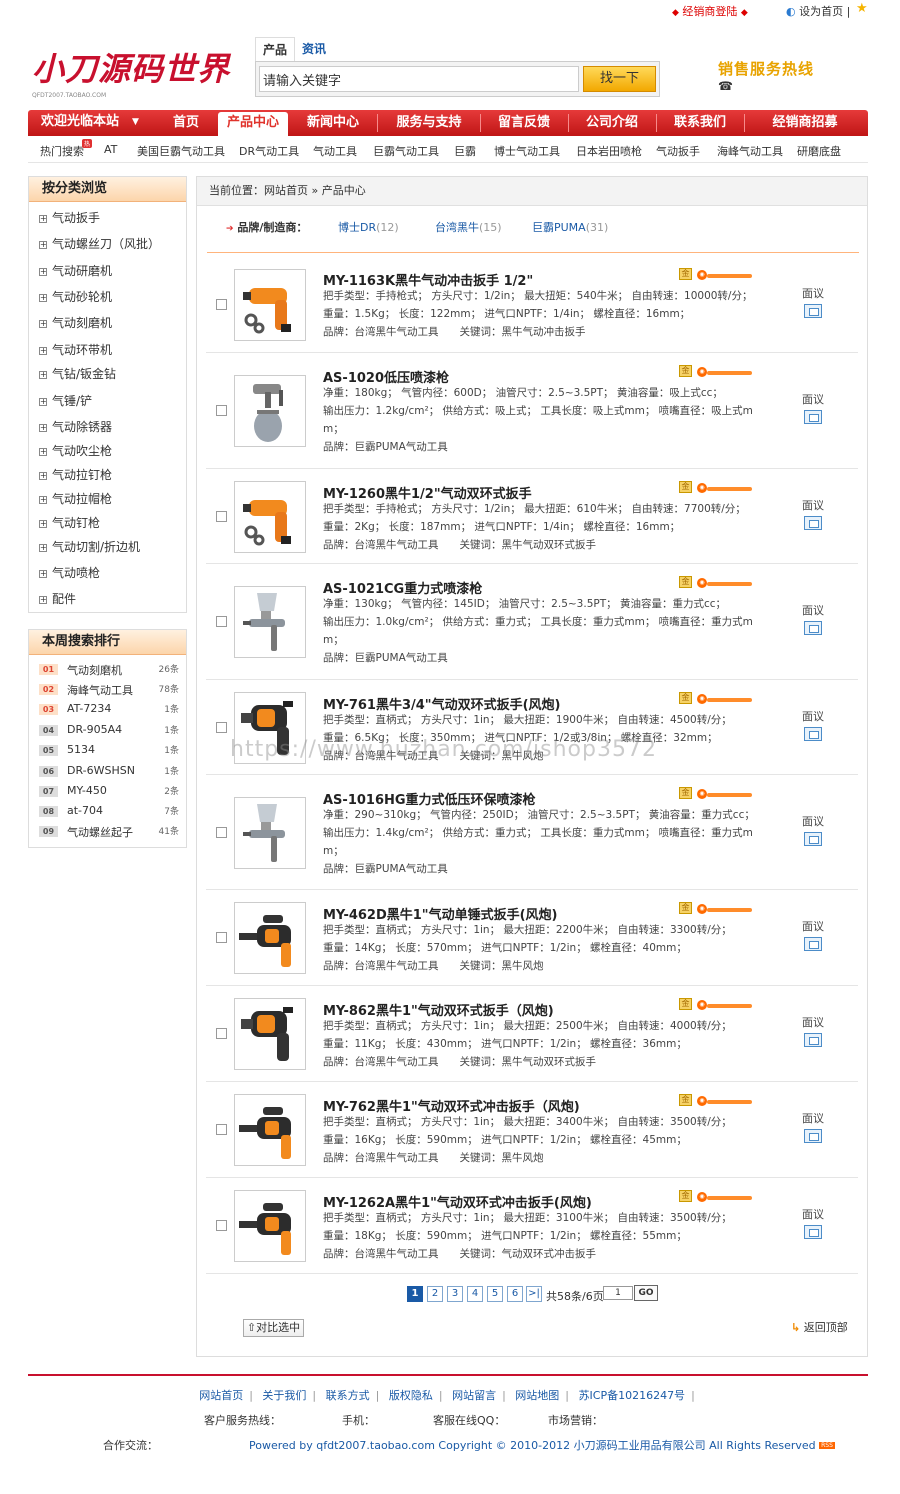 This screenshot has width=900, height=1494. I want to click on ranking-item: 07 MY-450 2条, so click(109, 793).